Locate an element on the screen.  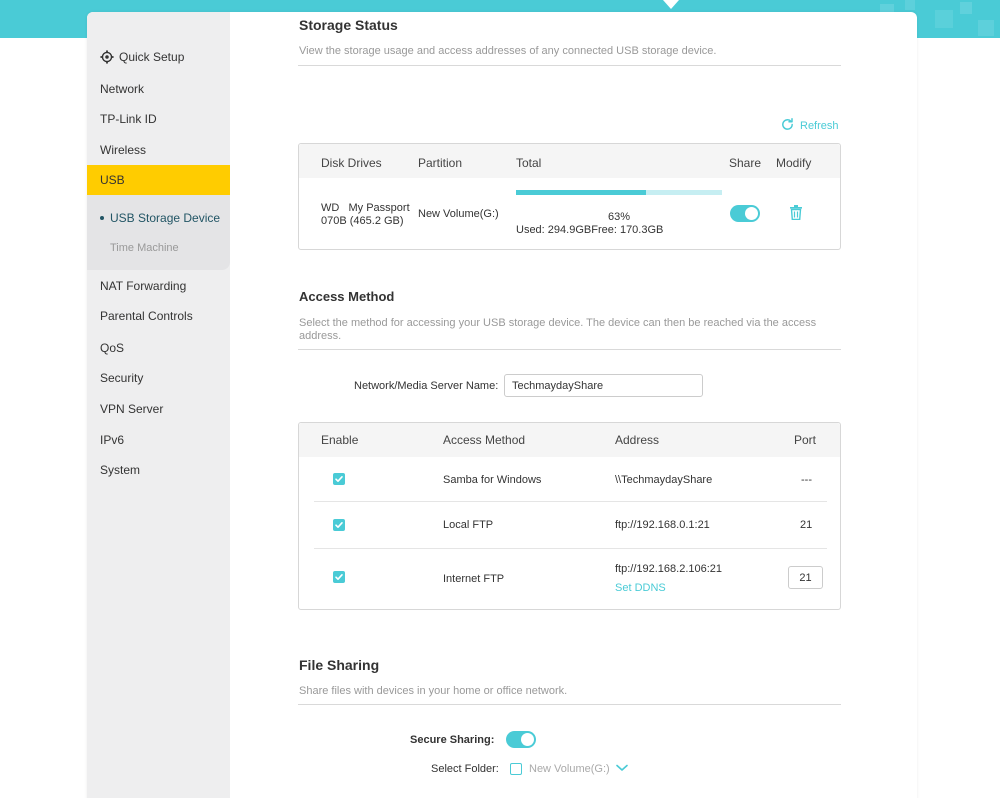
sidebar-item-system: System is located at coordinates (120, 470).